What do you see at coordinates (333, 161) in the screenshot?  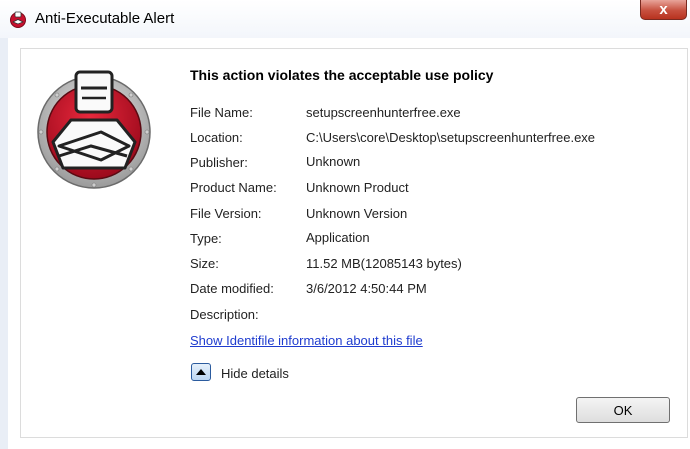 I see `publisher-value: Unknown` at bounding box center [333, 161].